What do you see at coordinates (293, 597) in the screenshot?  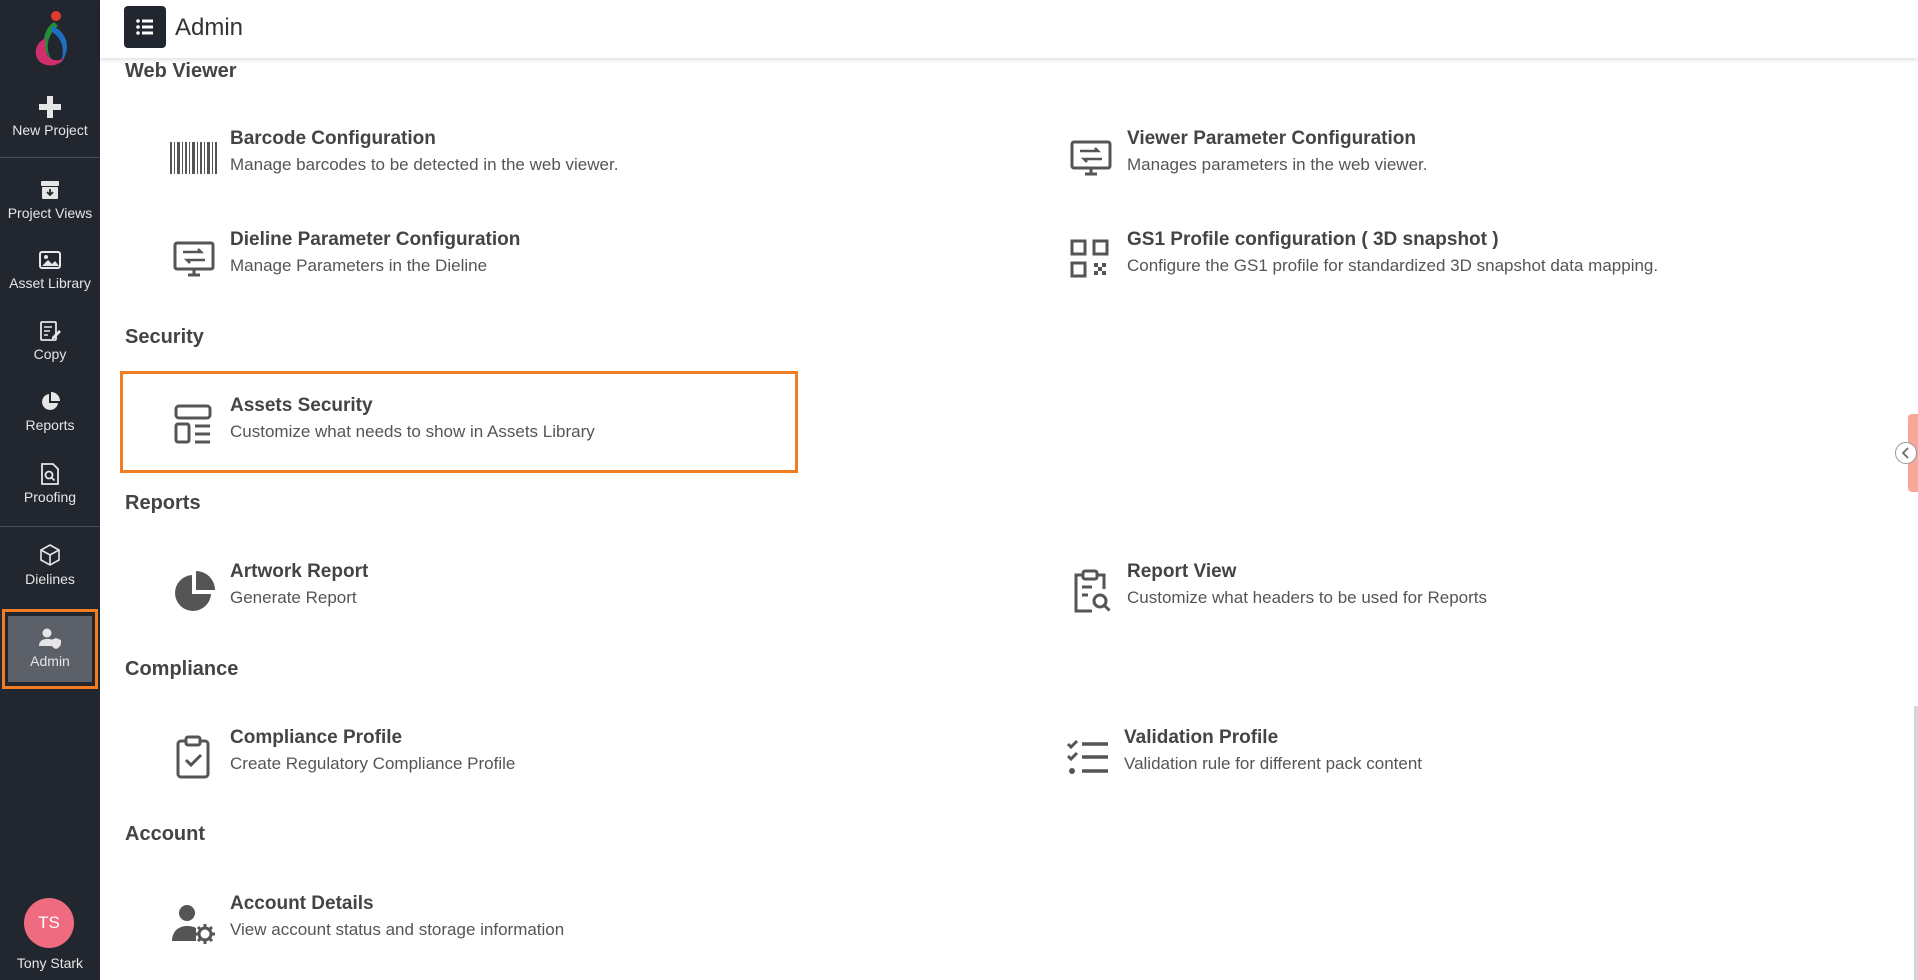 I see `card-description: Generate Report` at bounding box center [293, 597].